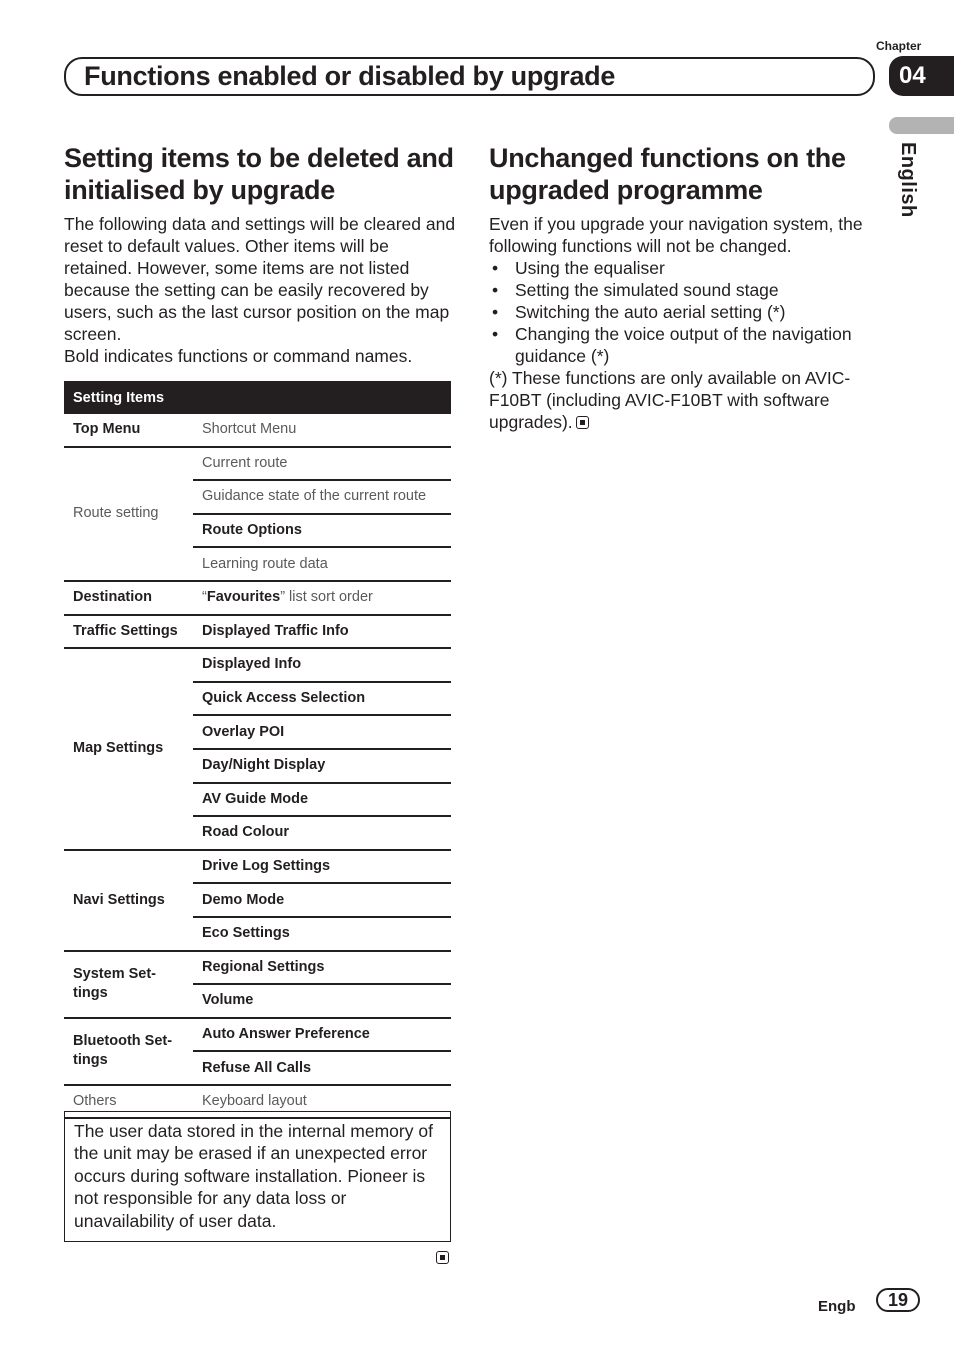 The image size is (954, 1352). Describe the element at coordinates (590, 268) in the screenshot. I see `list-item-text: Using the equaliser` at that location.